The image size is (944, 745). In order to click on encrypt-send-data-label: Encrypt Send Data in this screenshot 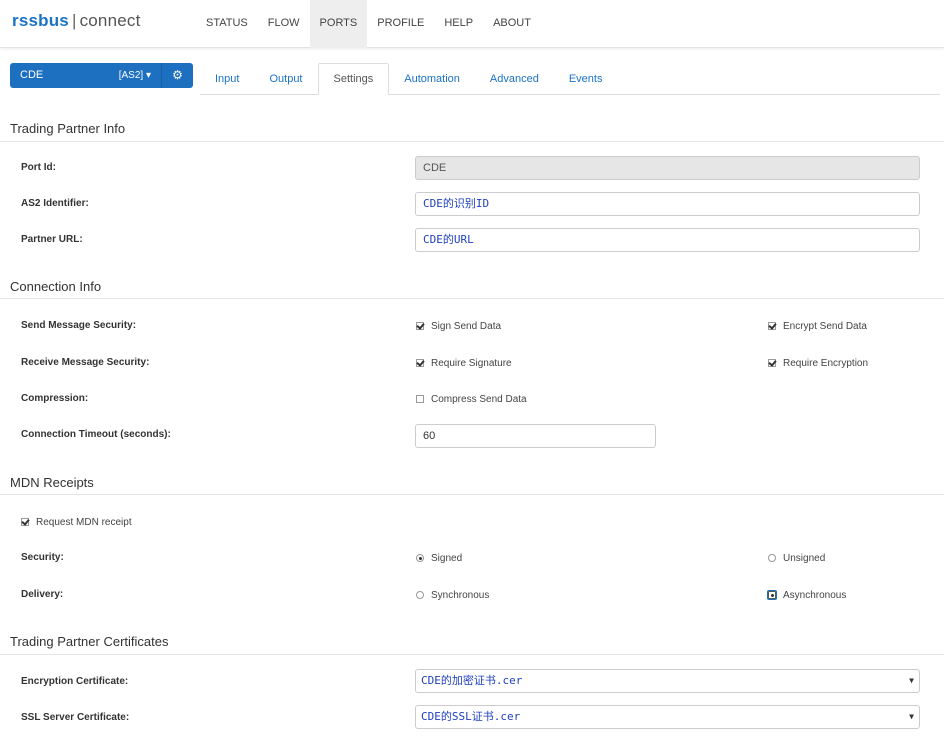, I will do `click(825, 326)`.